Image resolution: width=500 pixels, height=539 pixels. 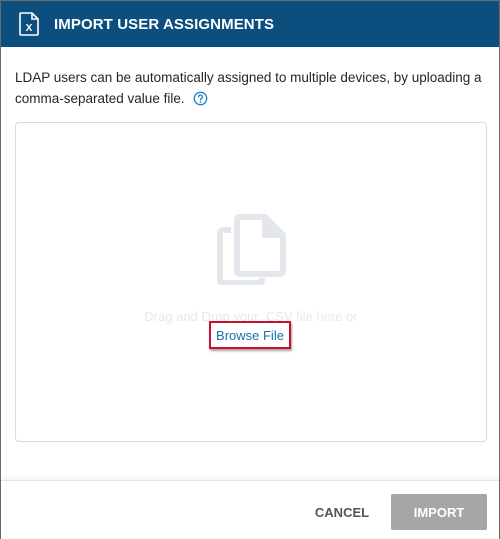 I want to click on dialog-title: IMPORT USER ASSIGNMENTS, so click(x=164, y=24).